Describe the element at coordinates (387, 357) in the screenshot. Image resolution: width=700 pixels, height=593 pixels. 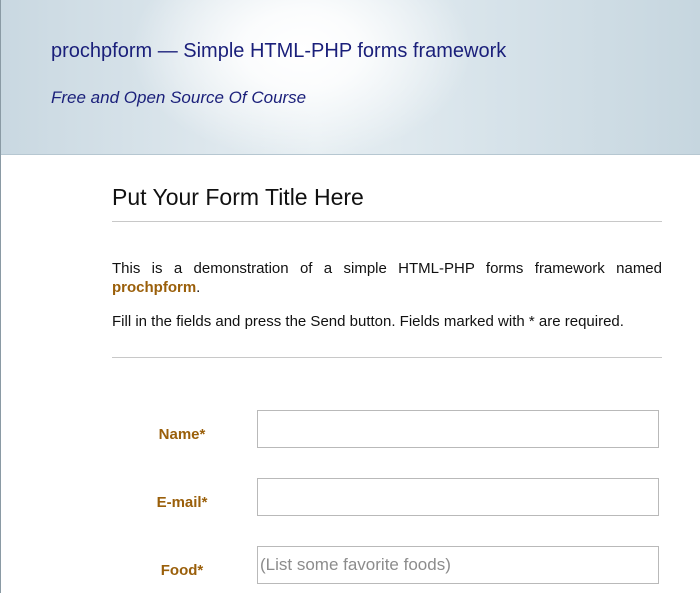
I see `section-divider` at that location.